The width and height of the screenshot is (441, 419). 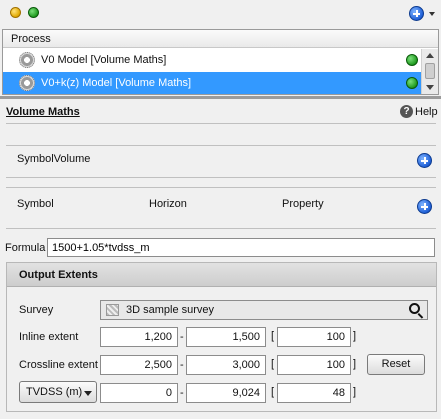 I want to click on formula-input, so click(x=241, y=247).